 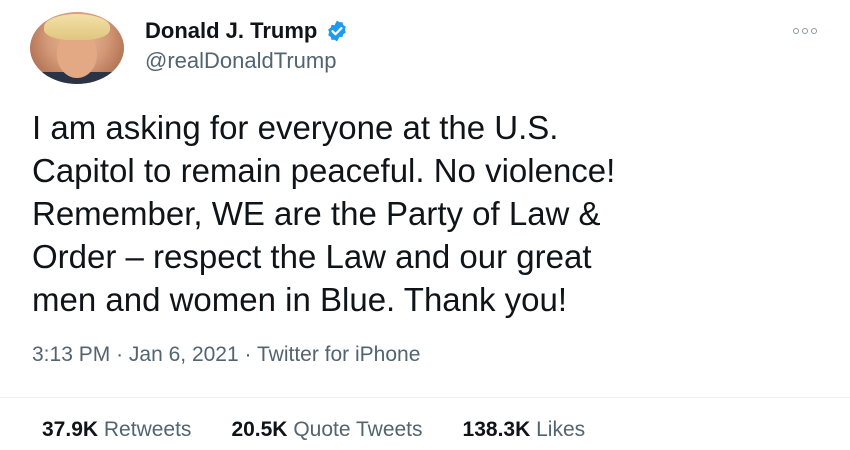 What do you see at coordinates (496, 429) in the screenshot?
I see `likes-count: 138.3K` at bounding box center [496, 429].